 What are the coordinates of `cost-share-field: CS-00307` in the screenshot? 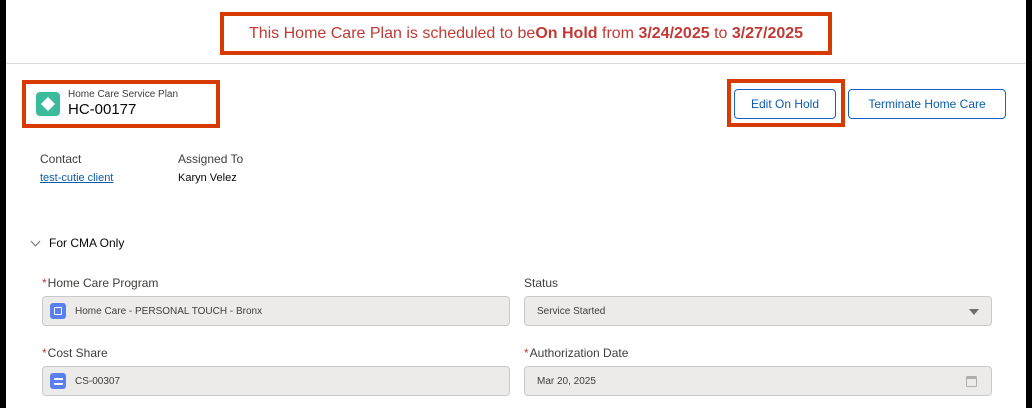 It's located at (276, 381).